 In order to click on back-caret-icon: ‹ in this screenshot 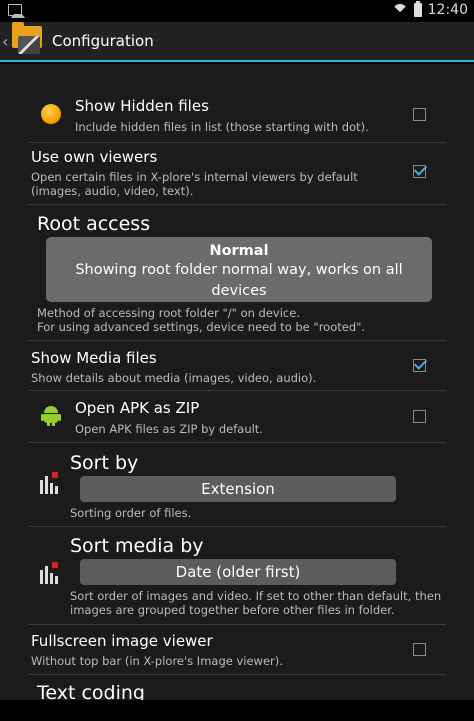, I will do `click(6, 41)`.